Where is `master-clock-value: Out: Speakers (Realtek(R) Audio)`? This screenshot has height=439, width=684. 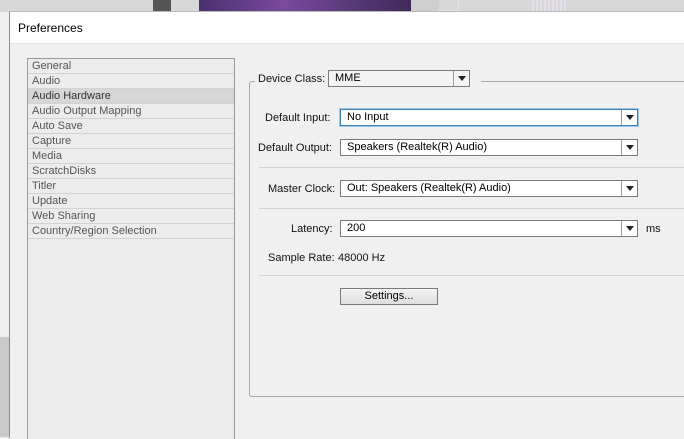 master-clock-value: Out: Speakers (Realtek(R) Audio) is located at coordinates (429, 188).